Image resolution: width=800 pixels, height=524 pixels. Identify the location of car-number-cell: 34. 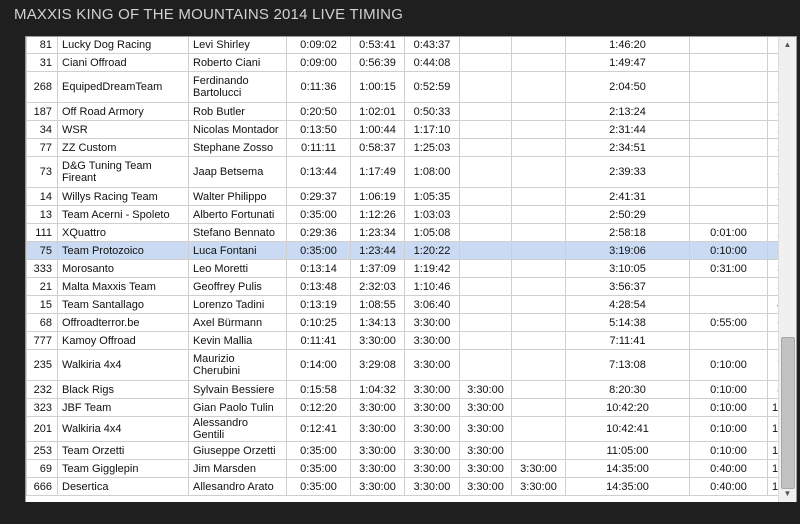
(42, 129).